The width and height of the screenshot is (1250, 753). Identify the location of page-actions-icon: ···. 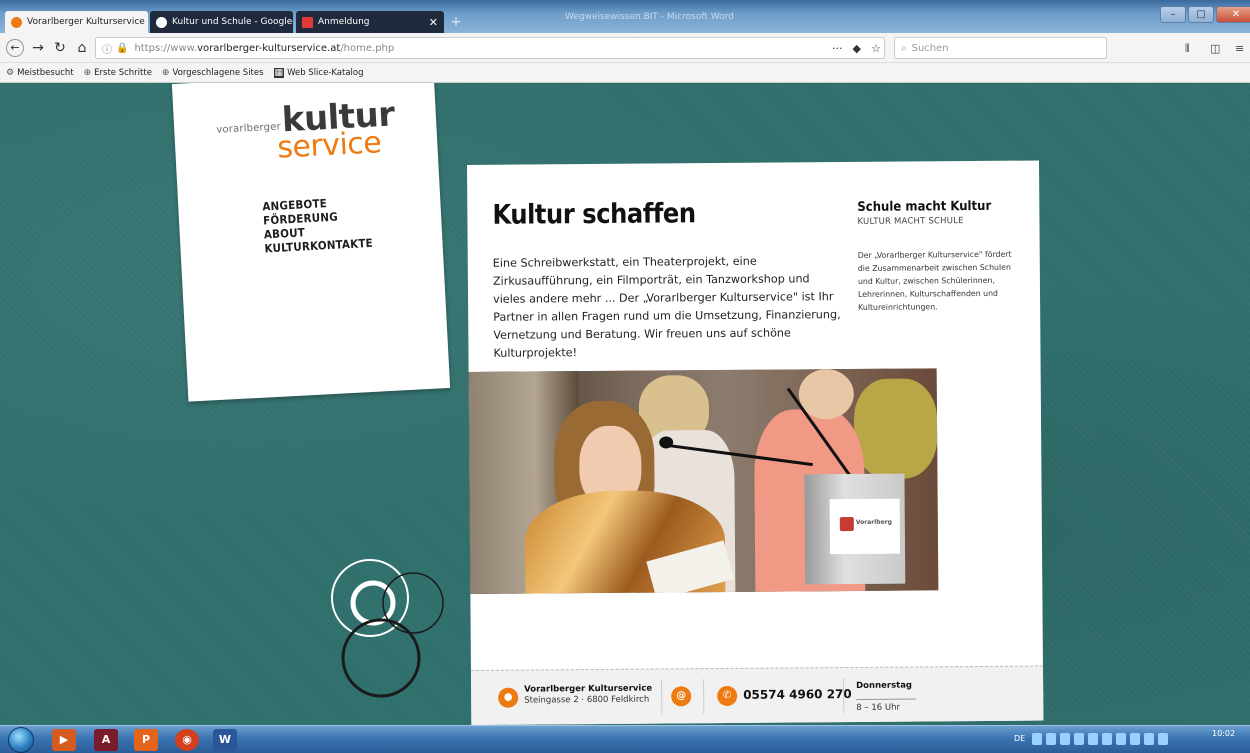
(837, 48).